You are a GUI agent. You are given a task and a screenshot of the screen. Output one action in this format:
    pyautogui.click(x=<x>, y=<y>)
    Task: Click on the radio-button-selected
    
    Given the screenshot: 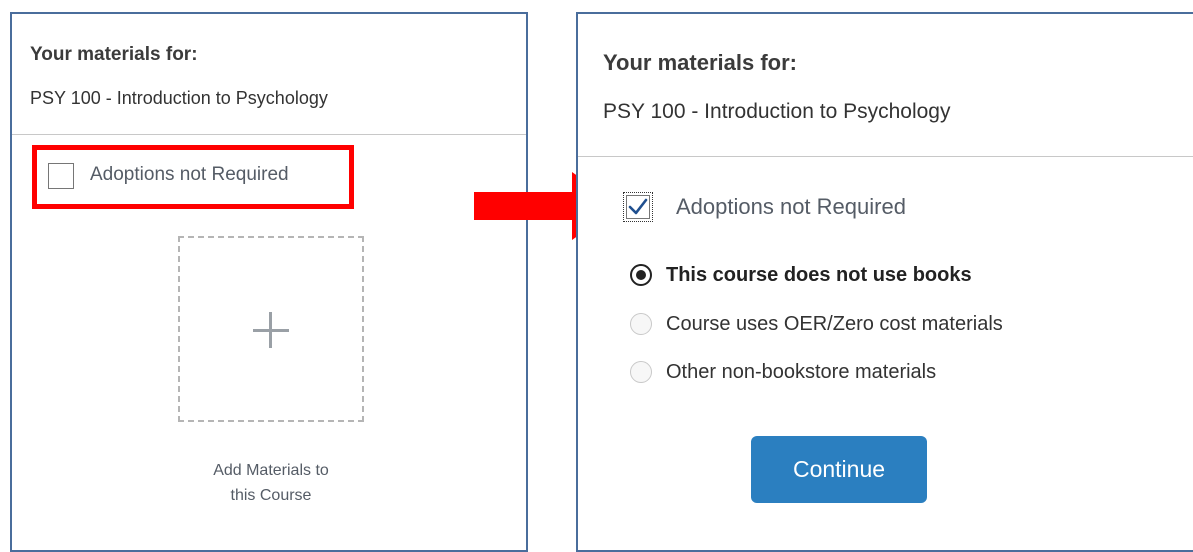 What is the action you would take?
    pyautogui.click(x=641, y=275)
    